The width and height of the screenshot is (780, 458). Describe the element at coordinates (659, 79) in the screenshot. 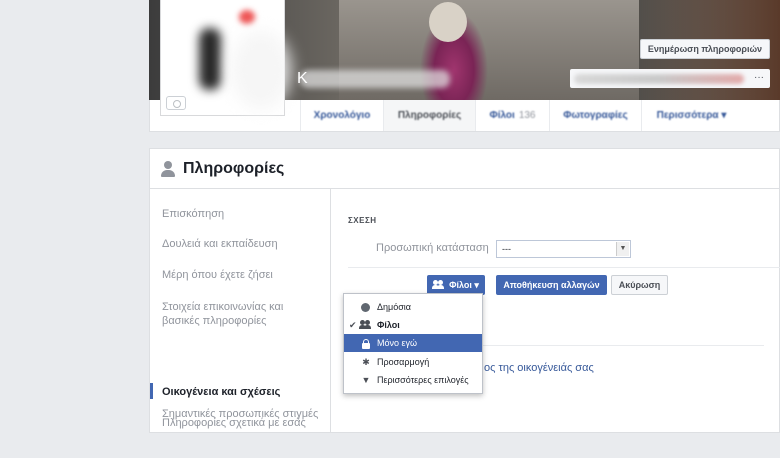

I see `blurred-actions` at that location.